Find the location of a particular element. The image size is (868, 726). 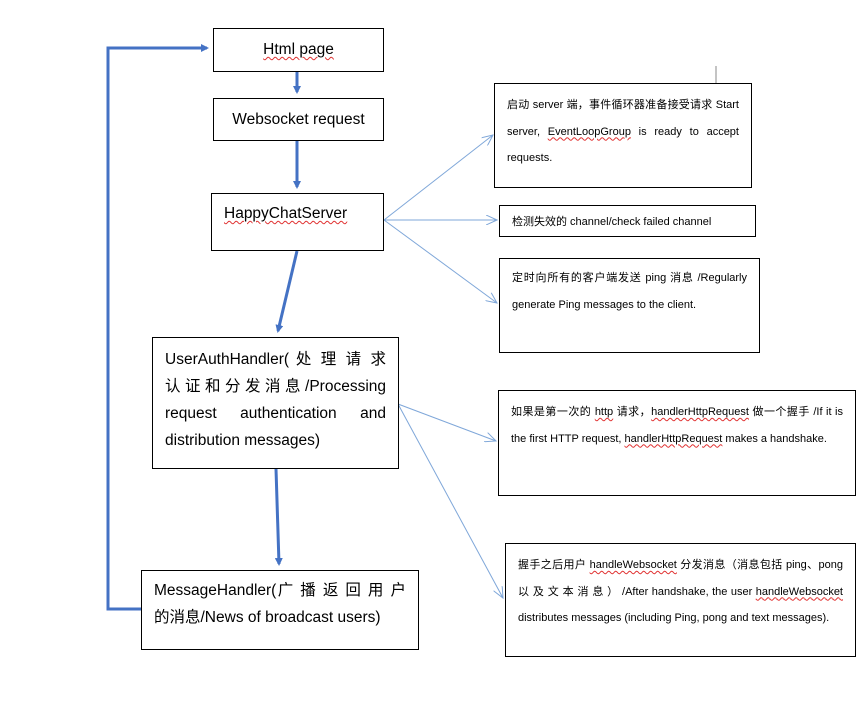

arrow-auth-to-msg is located at coordinates (278, 517).